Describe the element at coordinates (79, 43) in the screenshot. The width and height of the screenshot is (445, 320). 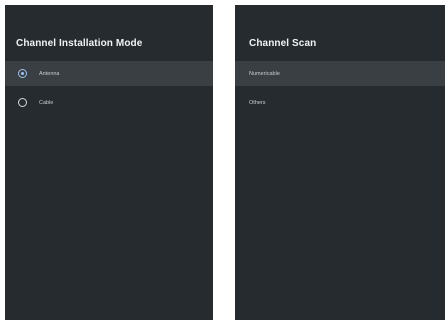
I see `panel-title: Channel Installation Mode` at that location.